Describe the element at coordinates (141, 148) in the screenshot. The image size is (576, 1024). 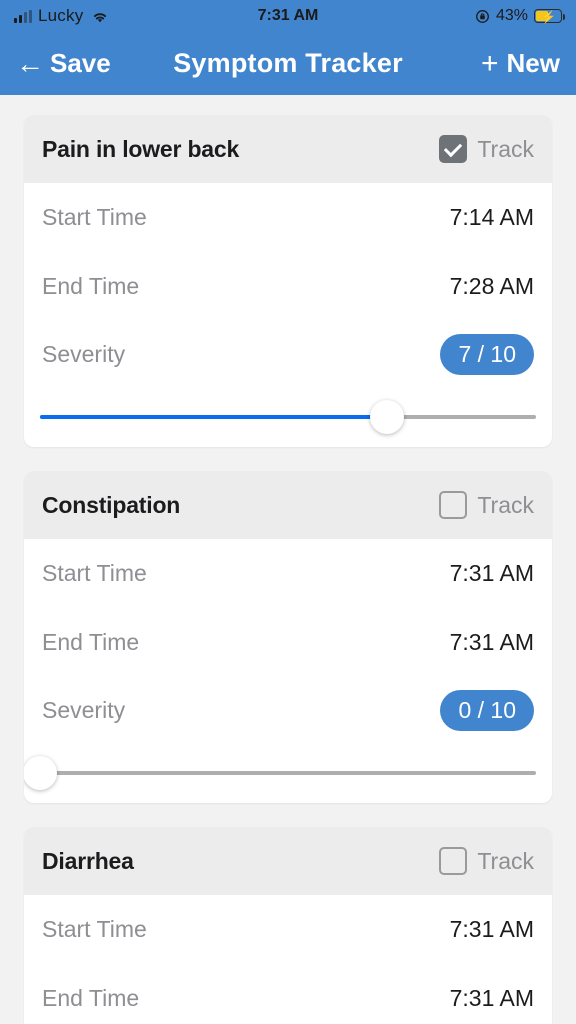
I see `symptom-name: Pain in lower back` at that location.